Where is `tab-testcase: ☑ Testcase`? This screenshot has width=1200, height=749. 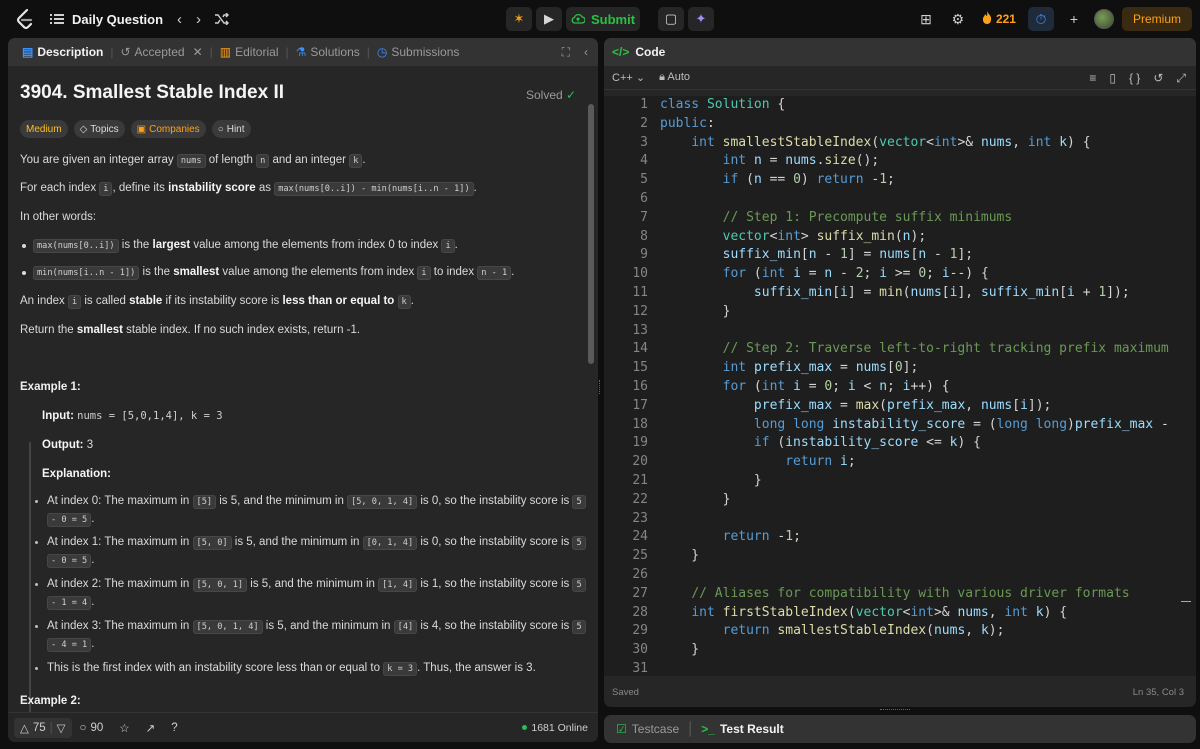
tab-testcase: ☑ Testcase is located at coordinates (647, 729).